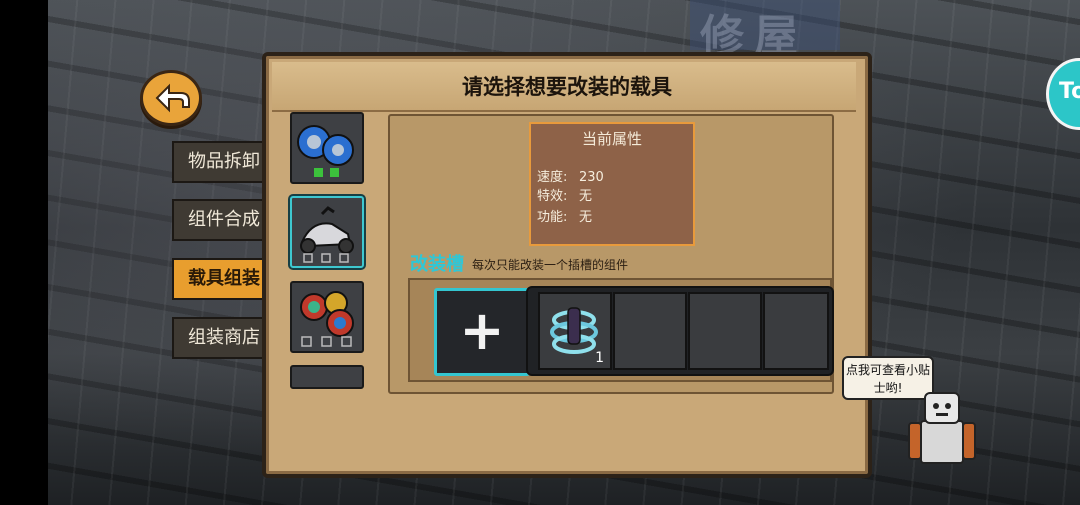 Image resolution: width=1080 pixels, height=505 pixels. What do you see at coordinates (612, 184) in the screenshot?
I see `current-attributes-box: 当前属性 速度: 230 特效: 无 功能: 无` at bounding box center [612, 184].